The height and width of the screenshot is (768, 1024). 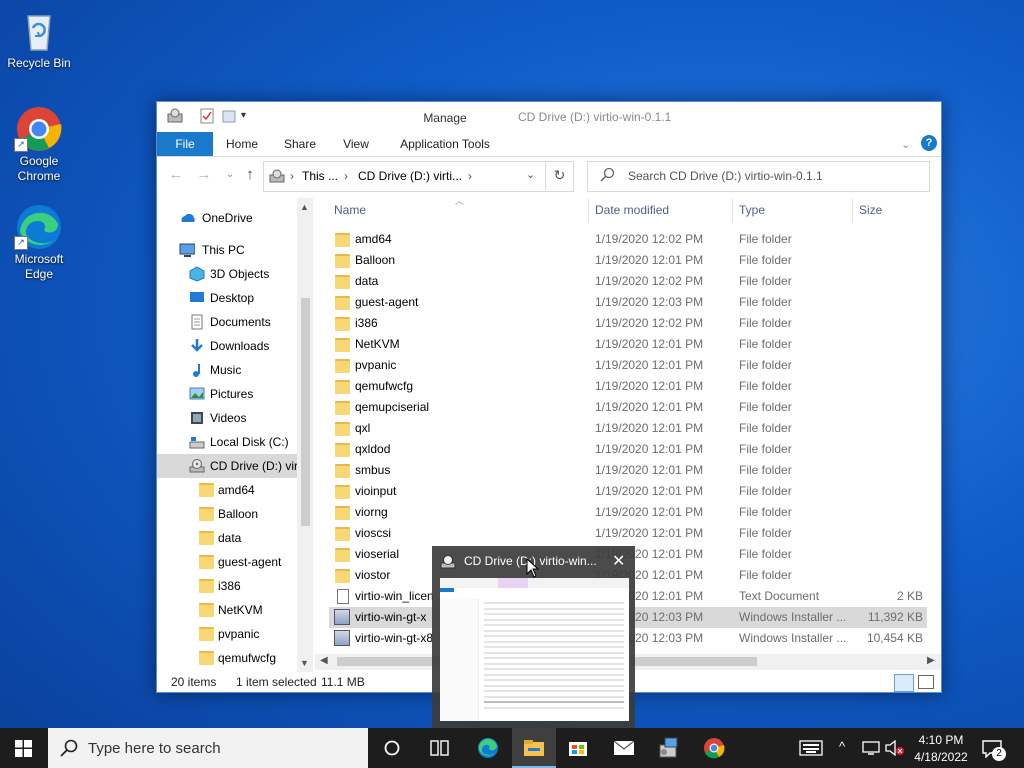 I want to click on tab-home: Home, so click(x=242, y=144).